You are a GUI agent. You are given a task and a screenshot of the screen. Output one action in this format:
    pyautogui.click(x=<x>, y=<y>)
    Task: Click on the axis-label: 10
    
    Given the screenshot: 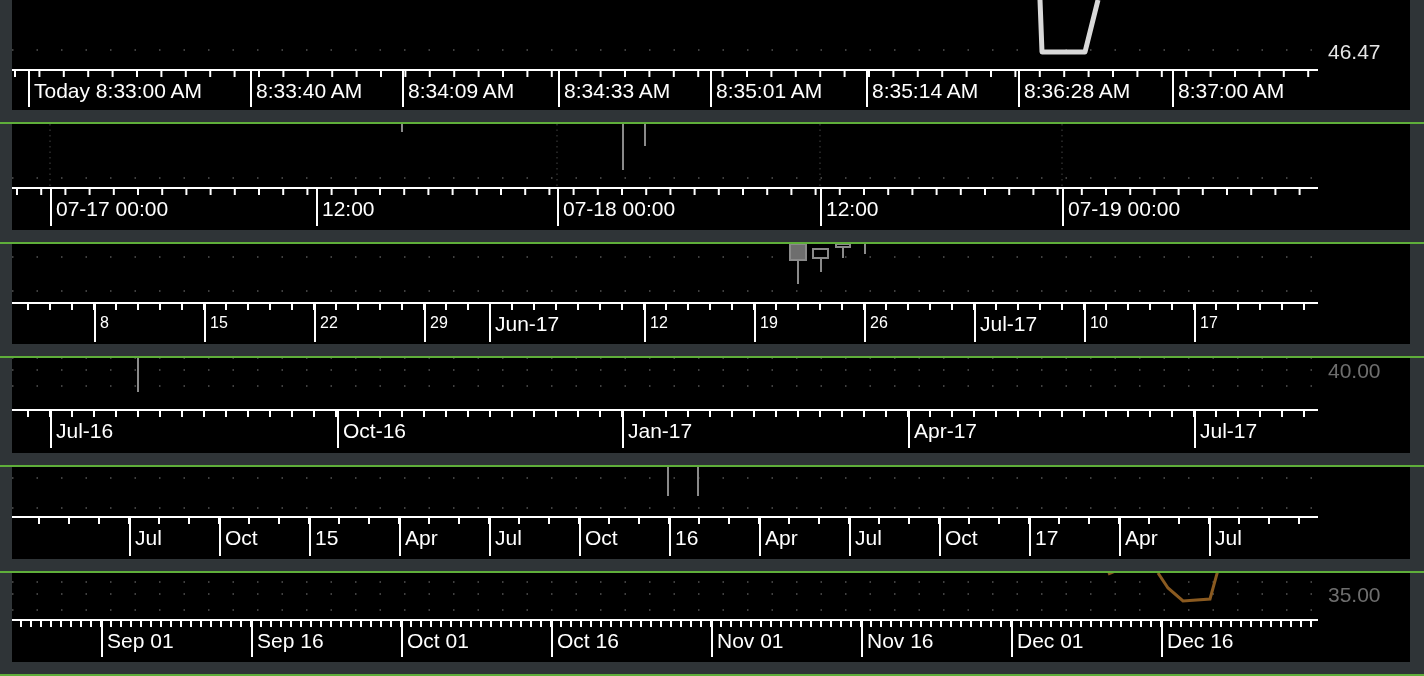 What is the action you would take?
    pyautogui.click(x=1096, y=322)
    